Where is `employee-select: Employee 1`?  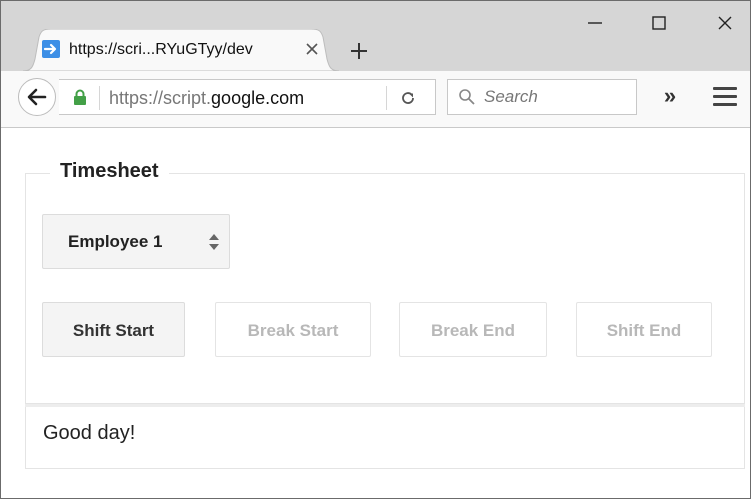
employee-select: Employee 1 is located at coordinates (136, 241).